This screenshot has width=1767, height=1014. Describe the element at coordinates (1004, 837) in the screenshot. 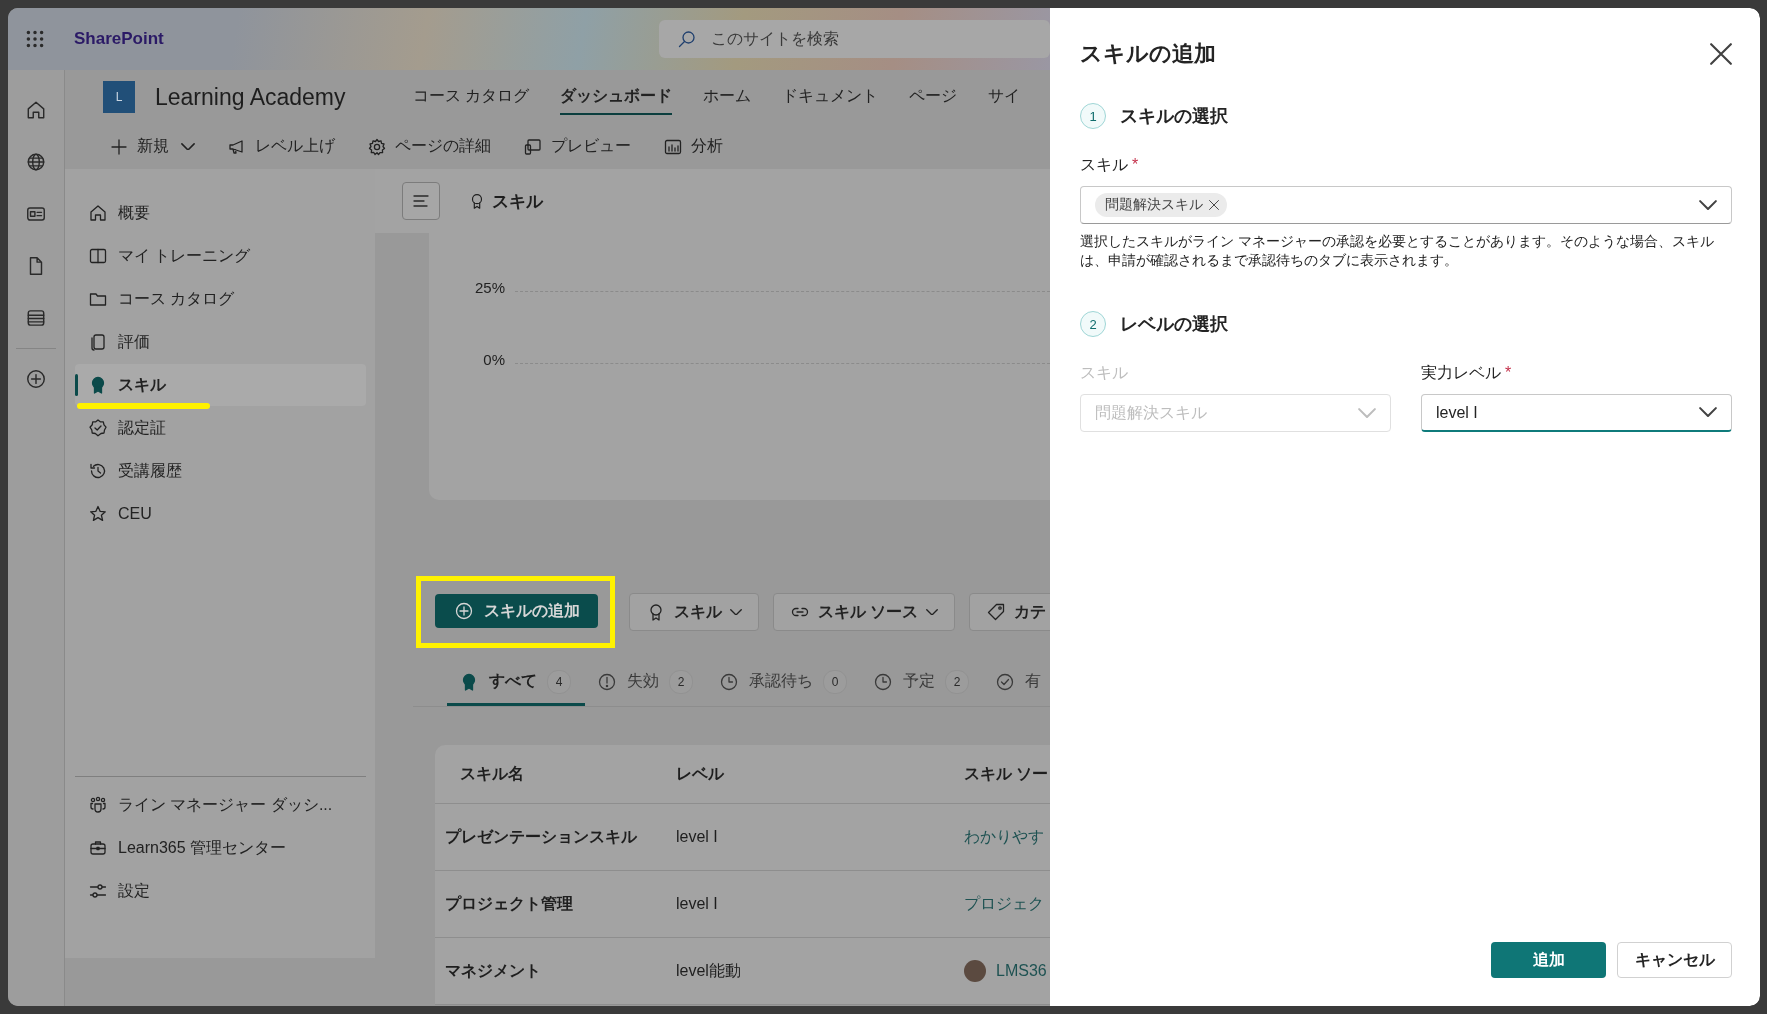

I see `source-link: わかりやす` at that location.